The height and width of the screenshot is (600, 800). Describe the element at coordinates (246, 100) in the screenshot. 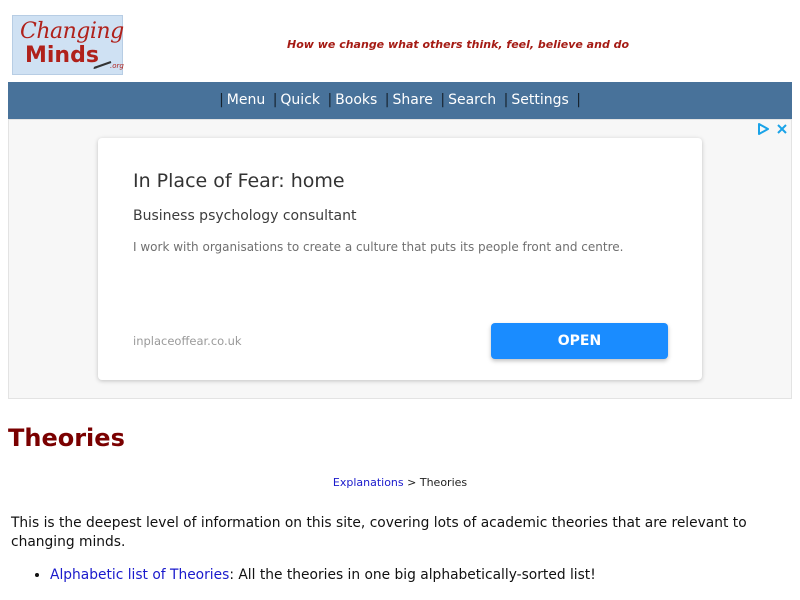

I see `nav-item-menu: Menu` at that location.